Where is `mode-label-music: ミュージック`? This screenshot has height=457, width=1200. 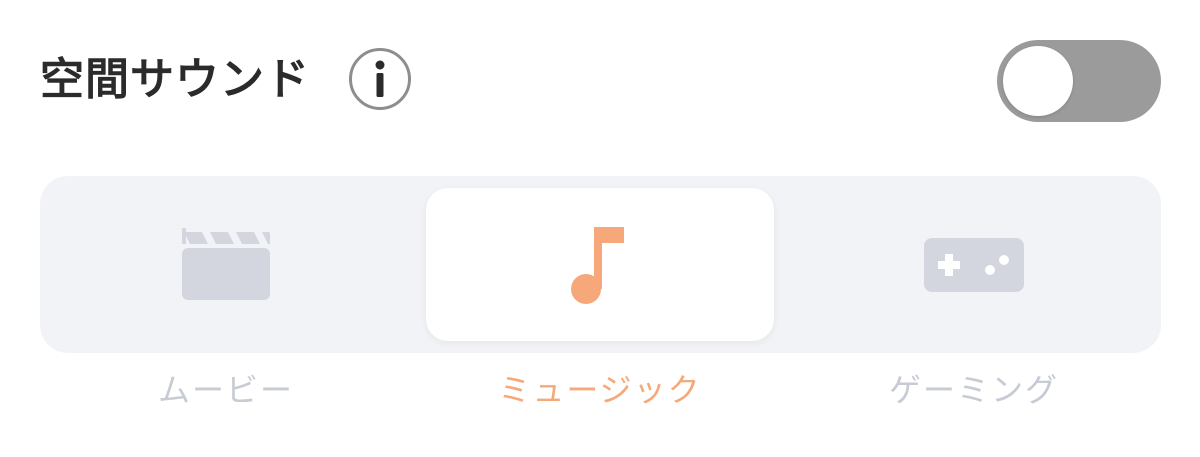 mode-label-music: ミュージック is located at coordinates (600, 390).